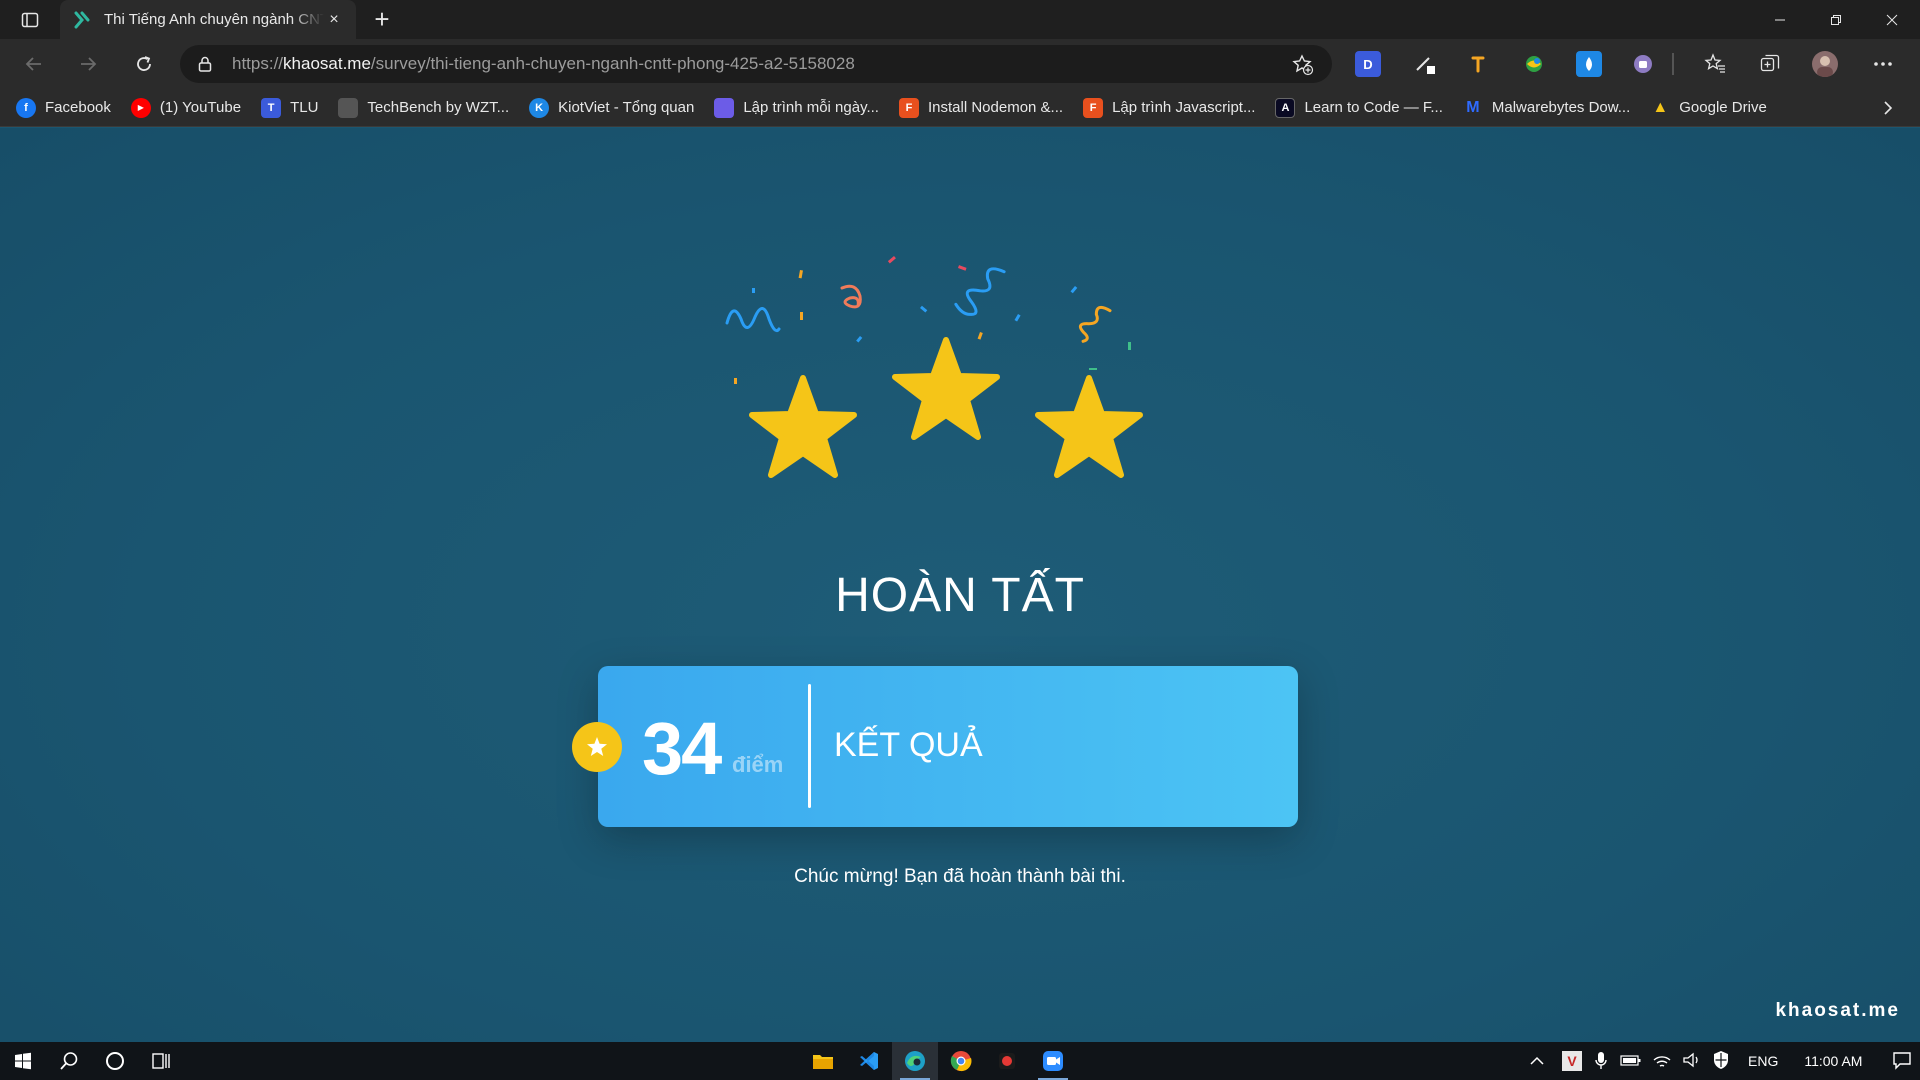 This screenshot has height=1080, width=1920. Describe the element at coordinates (1473, 107) in the screenshot. I see `malwarebytes-icon: M` at that location.